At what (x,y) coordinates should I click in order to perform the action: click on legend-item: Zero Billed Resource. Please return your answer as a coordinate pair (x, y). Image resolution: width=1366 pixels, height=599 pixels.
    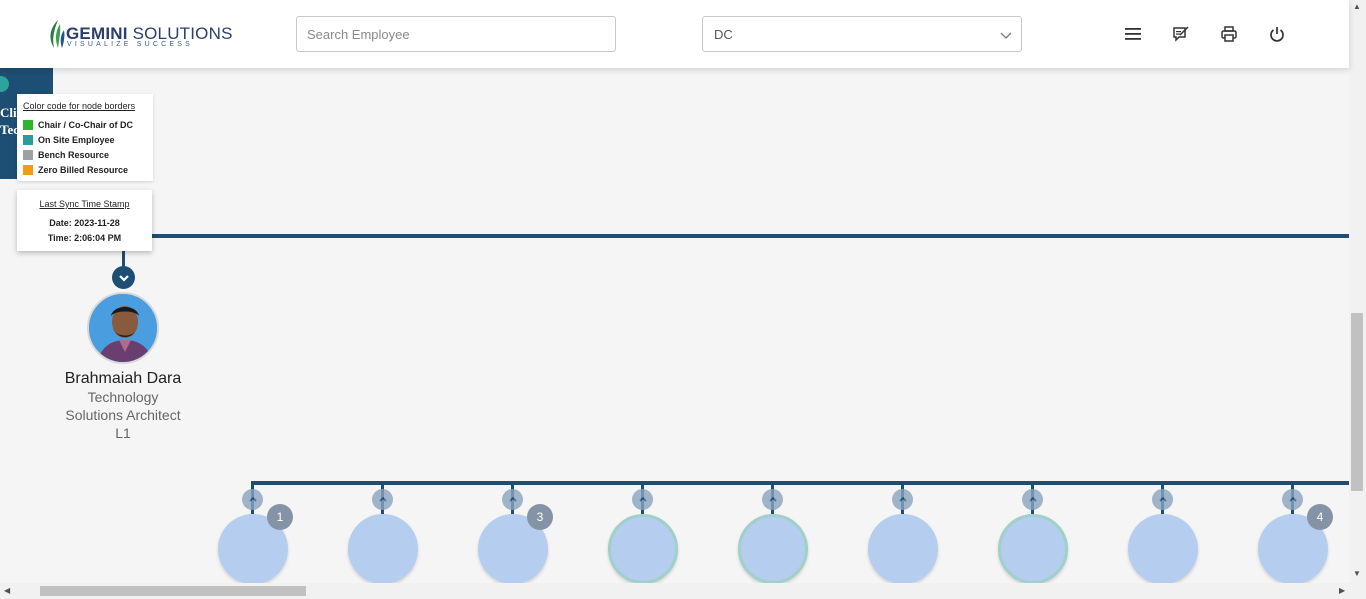
    Looking at the image, I should click on (75, 170).